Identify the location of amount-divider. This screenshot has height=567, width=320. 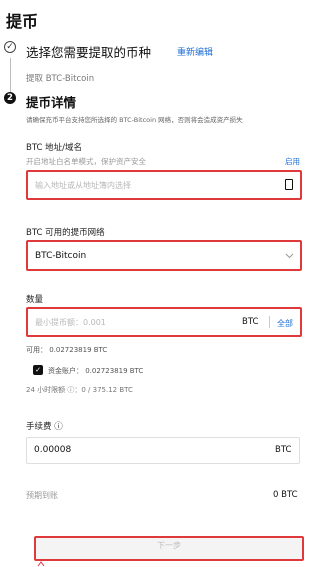
(269, 322).